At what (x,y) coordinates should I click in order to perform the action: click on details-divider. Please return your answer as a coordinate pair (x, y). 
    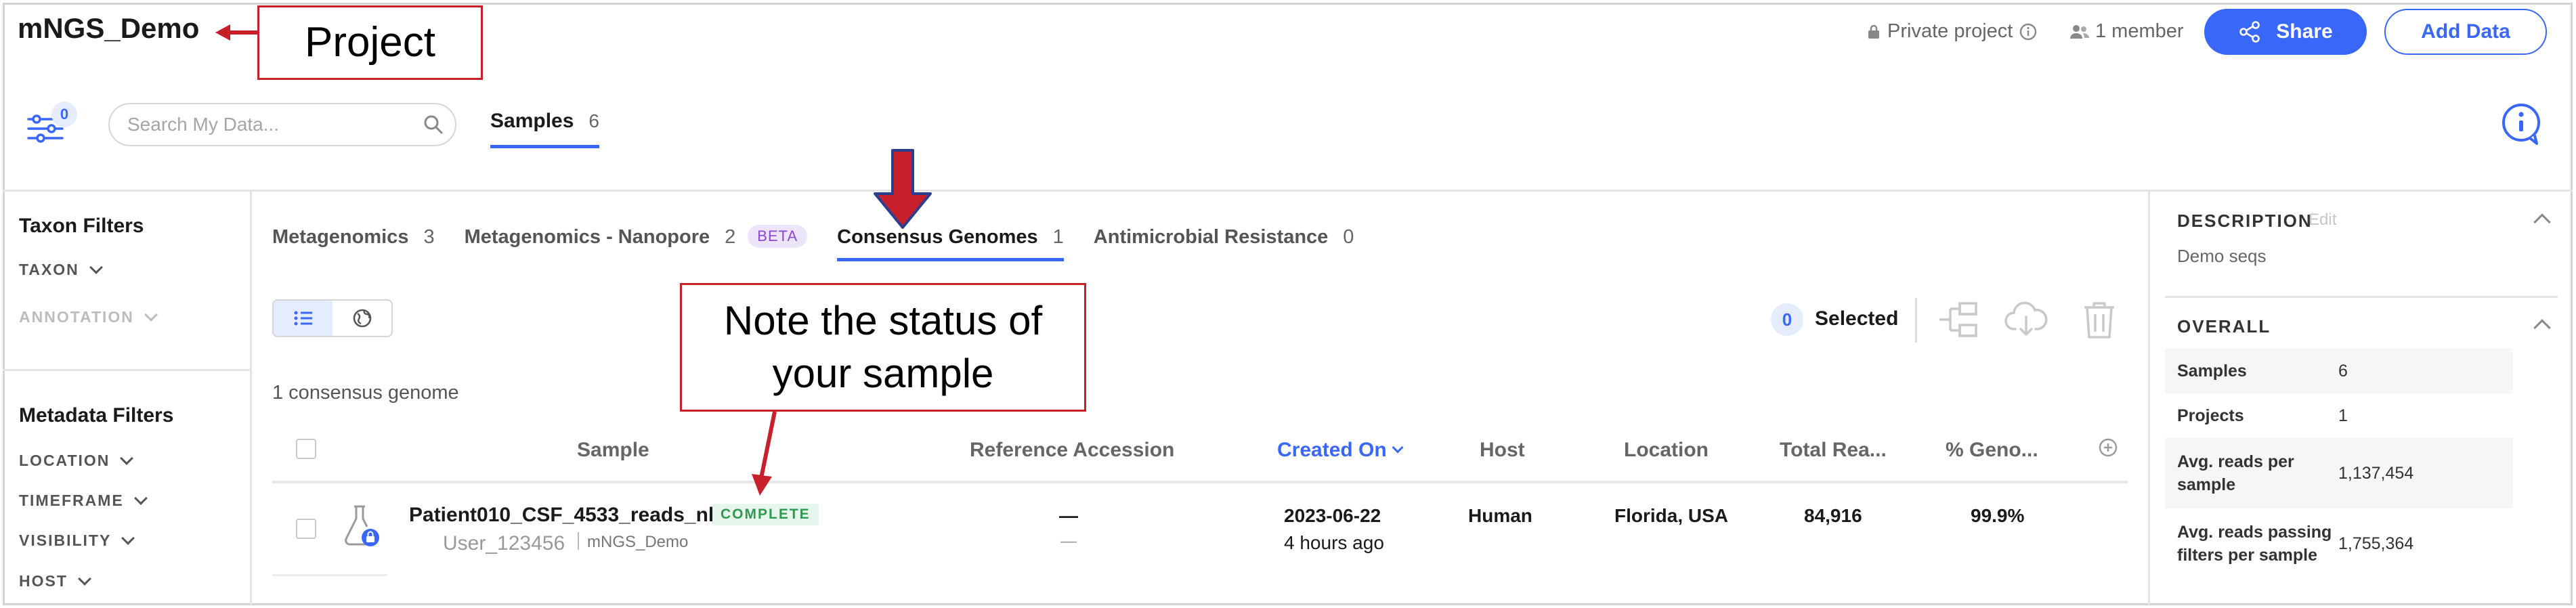
    Looking at the image, I should click on (2361, 297).